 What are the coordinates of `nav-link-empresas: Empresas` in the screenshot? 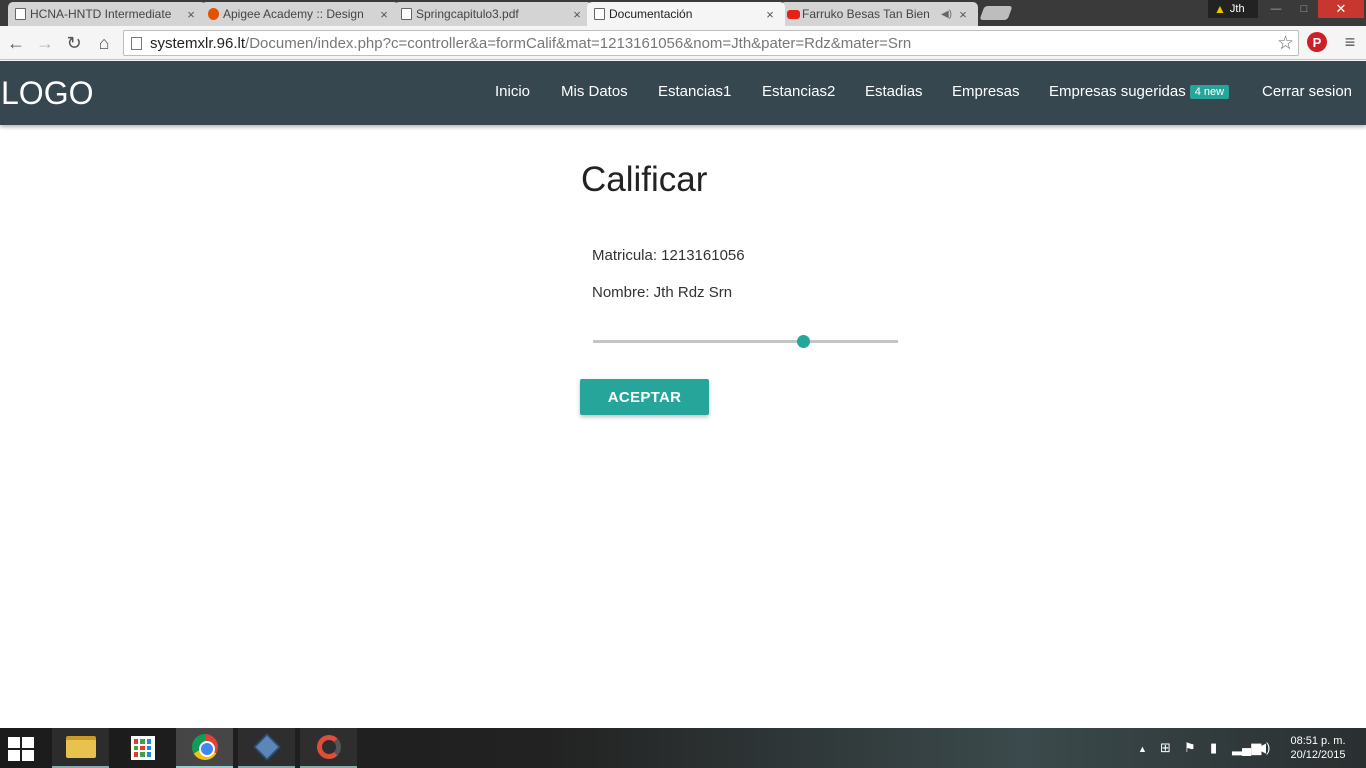 It's located at (986, 91).